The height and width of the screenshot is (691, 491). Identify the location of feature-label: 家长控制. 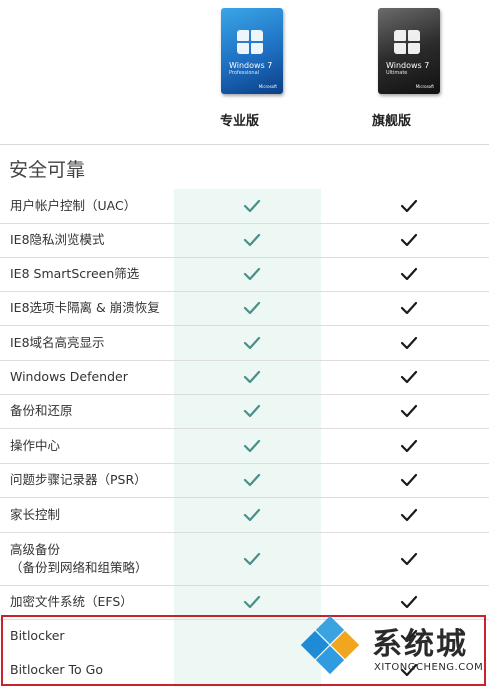
(35, 514).